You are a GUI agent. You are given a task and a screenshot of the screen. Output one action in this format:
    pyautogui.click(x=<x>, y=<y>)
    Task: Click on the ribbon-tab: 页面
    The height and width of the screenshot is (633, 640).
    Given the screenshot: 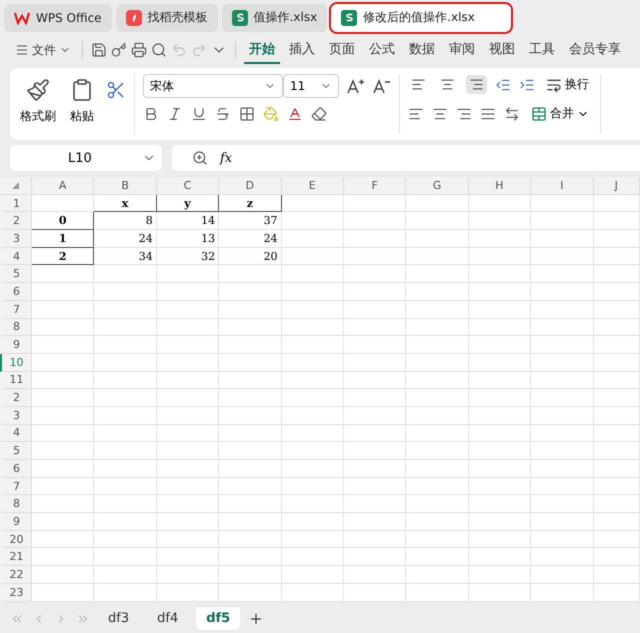 What is the action you would take?
    pyautogui.click(x=342, y=50)
    